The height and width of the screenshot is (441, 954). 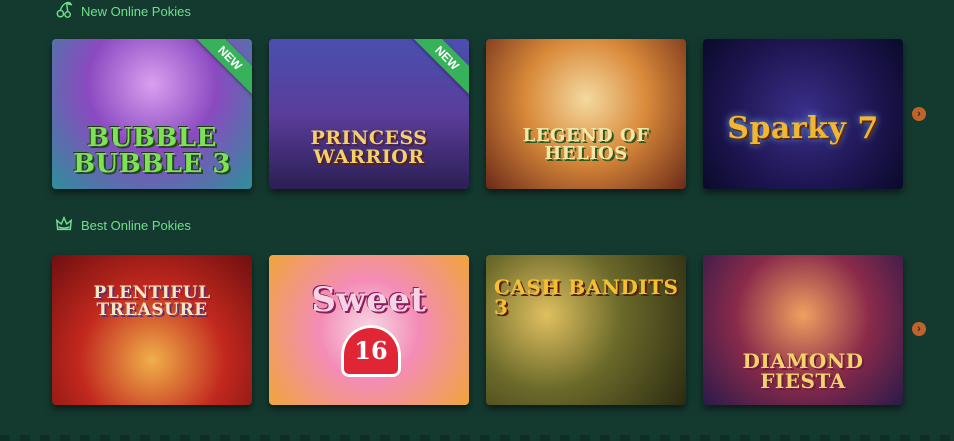 I want to click on heart-number: 16, so click(x=371, y=351).